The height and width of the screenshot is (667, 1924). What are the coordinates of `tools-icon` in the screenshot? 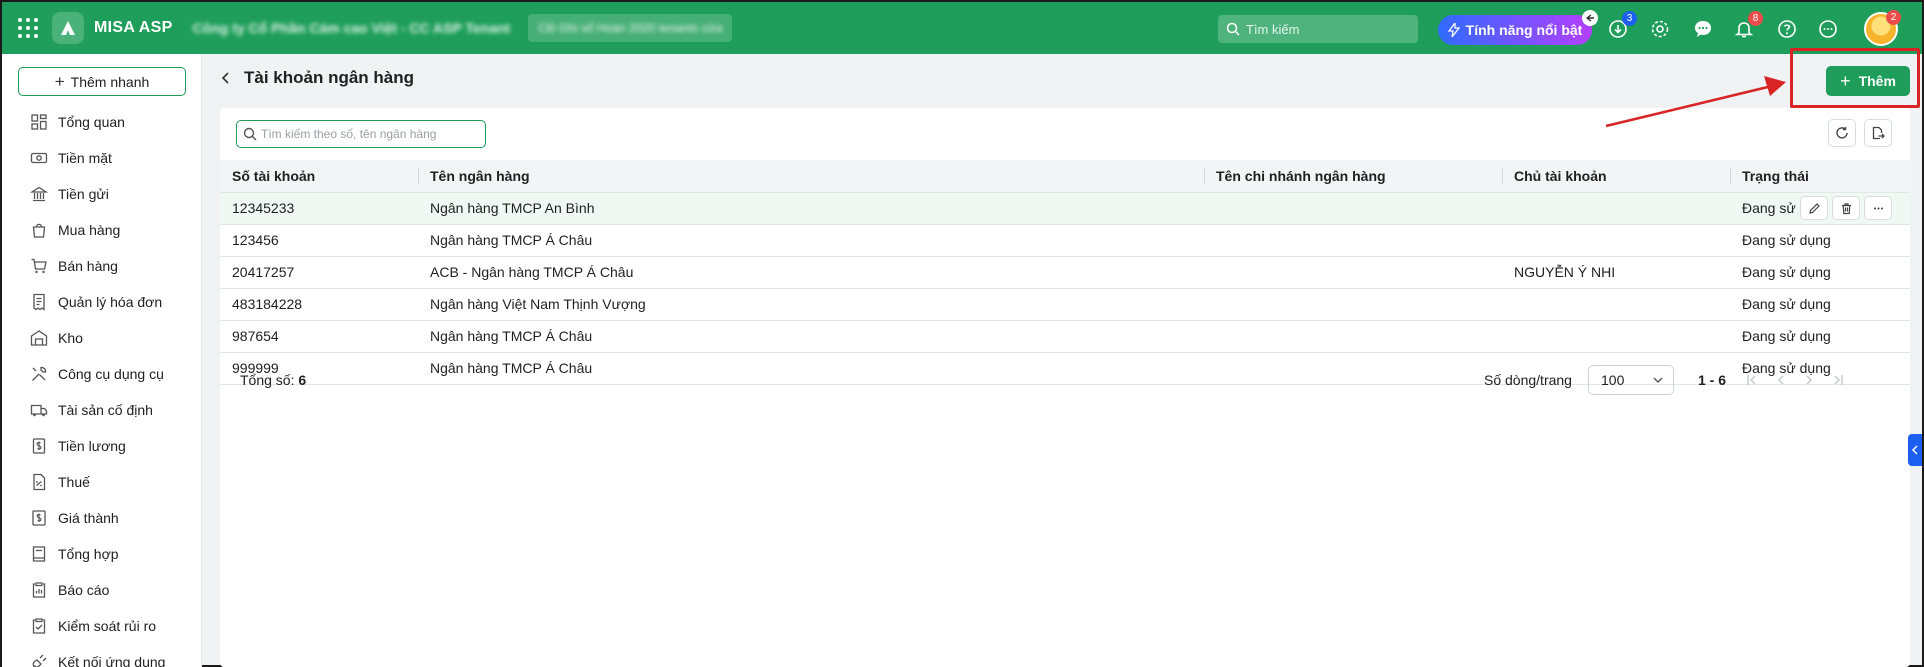 It's located at (39, 373).